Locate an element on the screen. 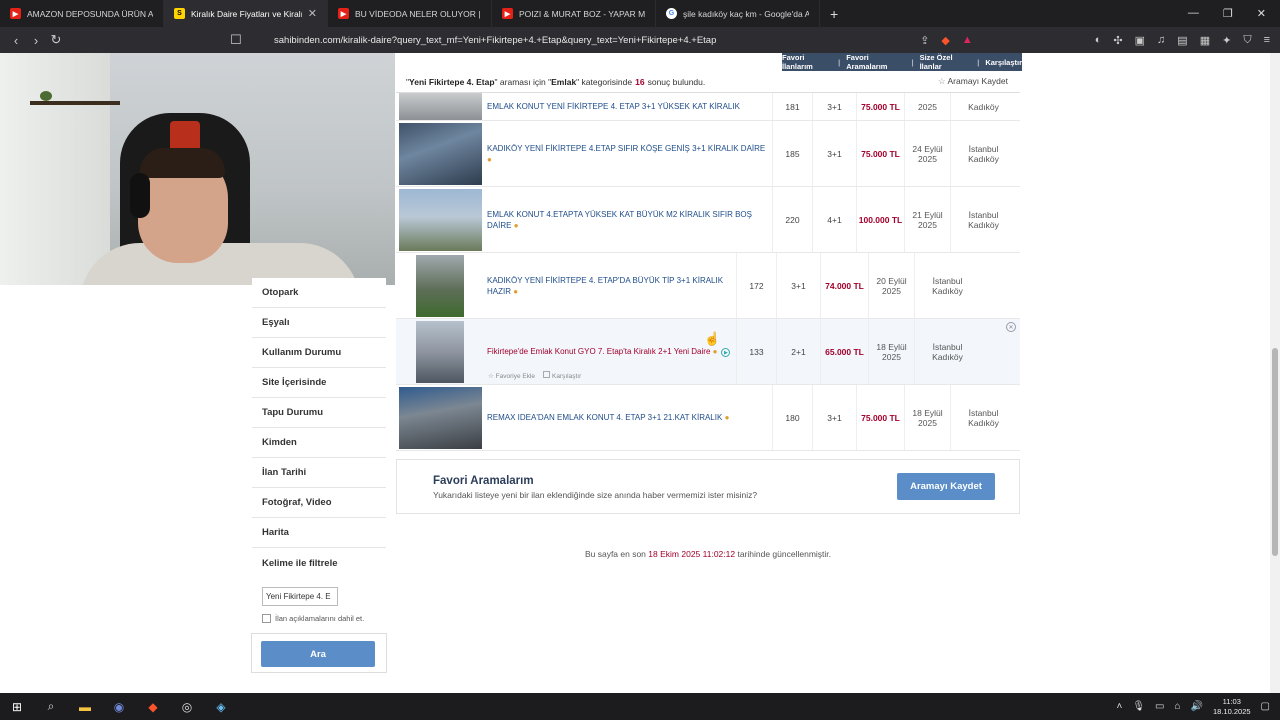 This screenshot has height=720, width=1280. forward-icon: › is located at coordinates (36, 40).